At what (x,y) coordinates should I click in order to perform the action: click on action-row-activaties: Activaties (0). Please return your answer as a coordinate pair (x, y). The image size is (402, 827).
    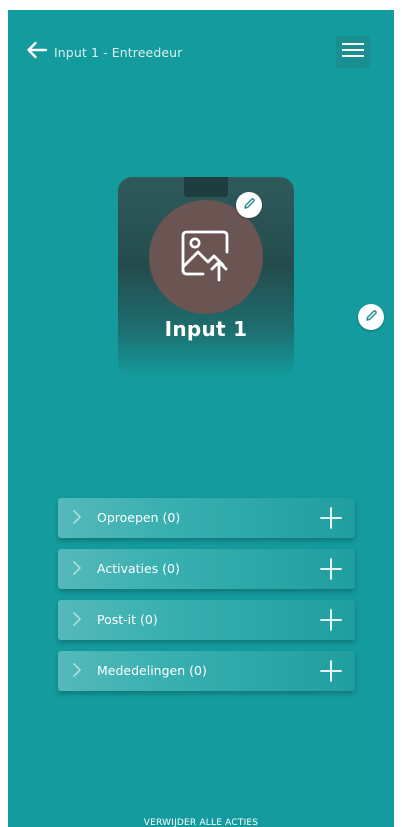
    Looking at the image, I should click on (206, 569).